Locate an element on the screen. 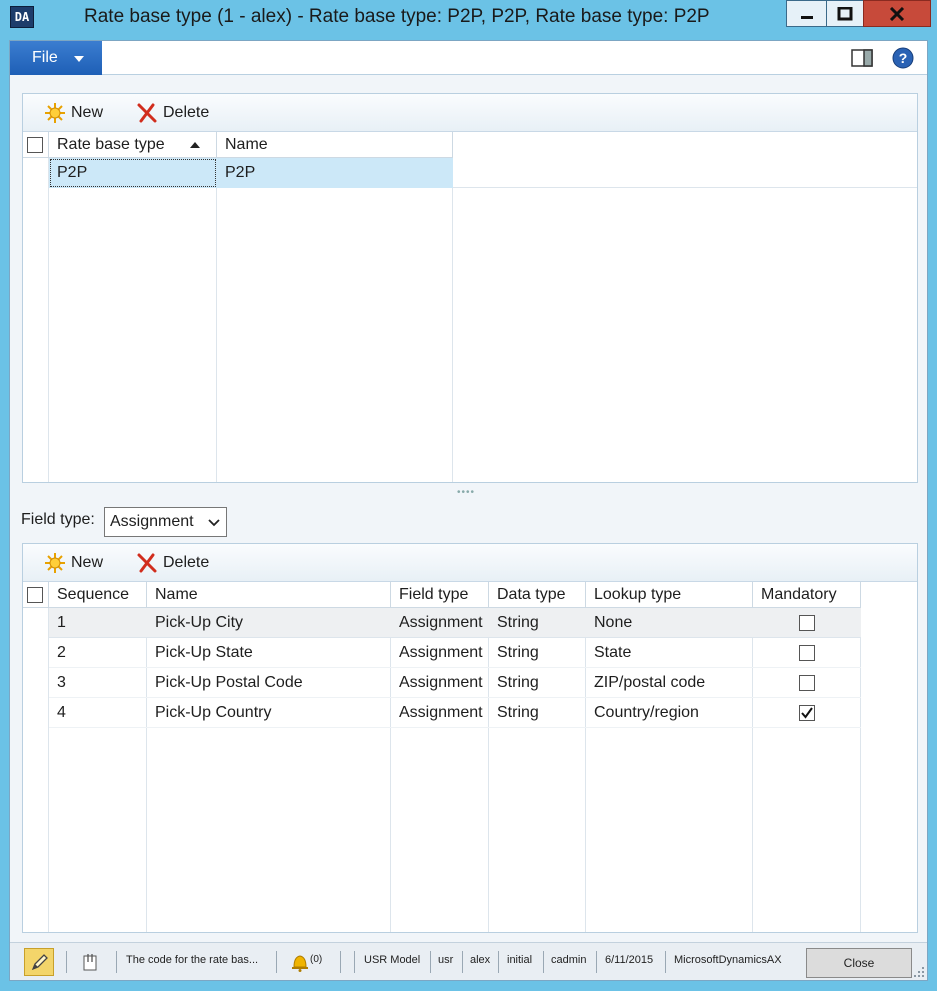 This screenshot has width=937, height=991. cell-sequence: 4 is located at coordinates (98, 713).